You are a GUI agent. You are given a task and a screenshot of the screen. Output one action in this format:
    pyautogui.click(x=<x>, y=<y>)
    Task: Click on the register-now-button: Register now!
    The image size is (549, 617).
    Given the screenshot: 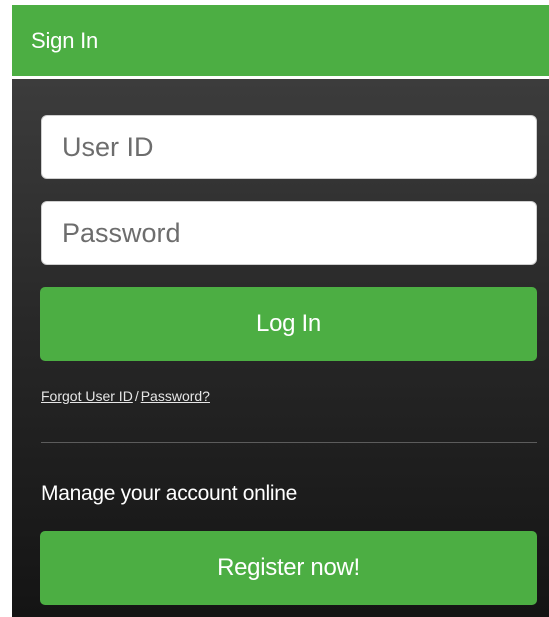 What is the action you would take?
    pyautogui.click(x=288, y=568)
    